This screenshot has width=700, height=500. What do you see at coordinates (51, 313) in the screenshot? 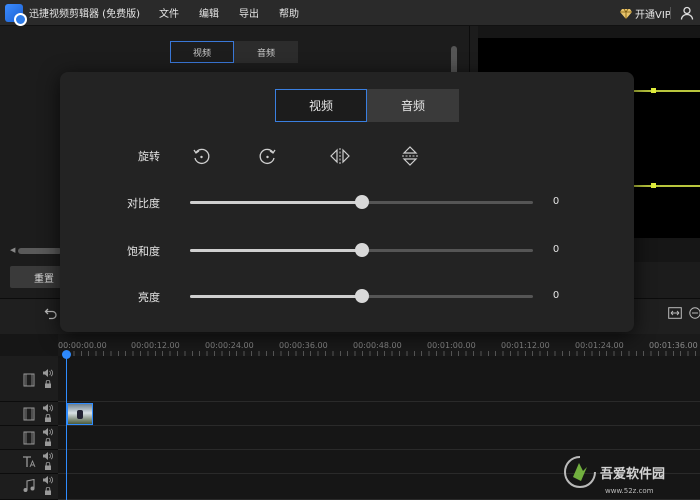
I see `undo-icon` at bounding box center [51, 313].